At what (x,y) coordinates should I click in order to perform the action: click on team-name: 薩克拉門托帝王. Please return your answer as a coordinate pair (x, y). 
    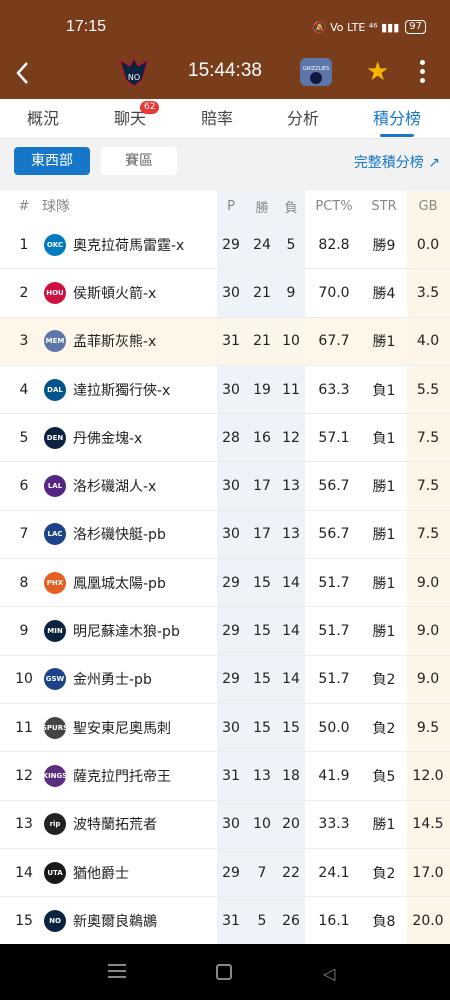
    Looking at the image, I should click on (122, 776).